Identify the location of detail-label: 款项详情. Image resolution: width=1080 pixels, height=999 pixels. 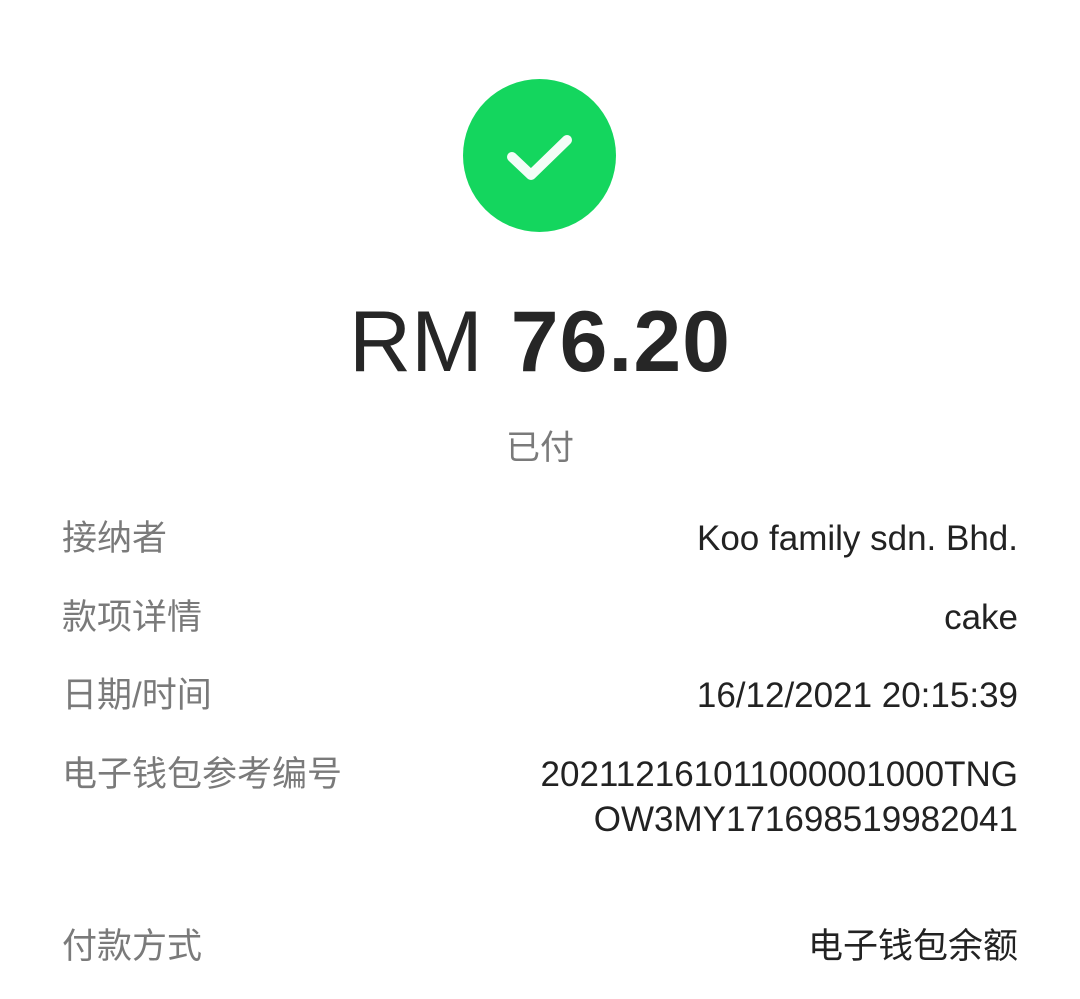
(132, 618).